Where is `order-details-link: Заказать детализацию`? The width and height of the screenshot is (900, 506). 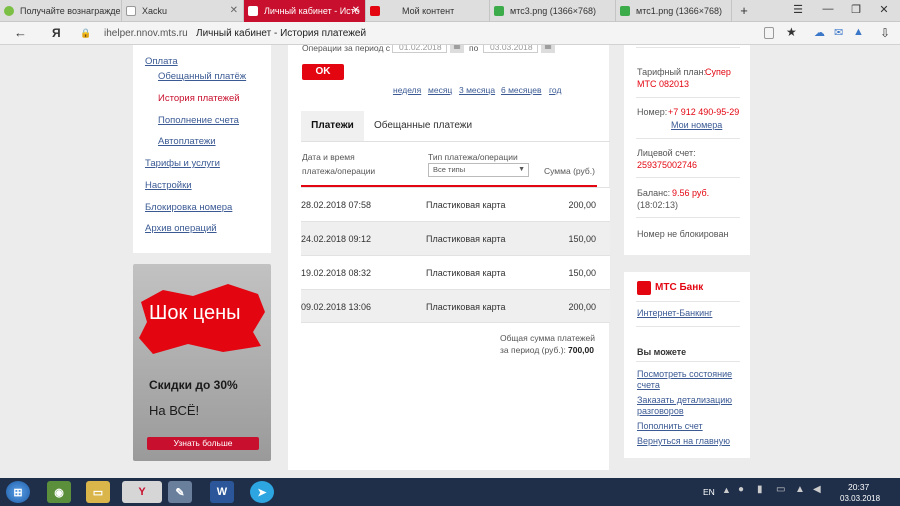 order-details-link: Заказать детализацию is located at coordinates (684, 400).